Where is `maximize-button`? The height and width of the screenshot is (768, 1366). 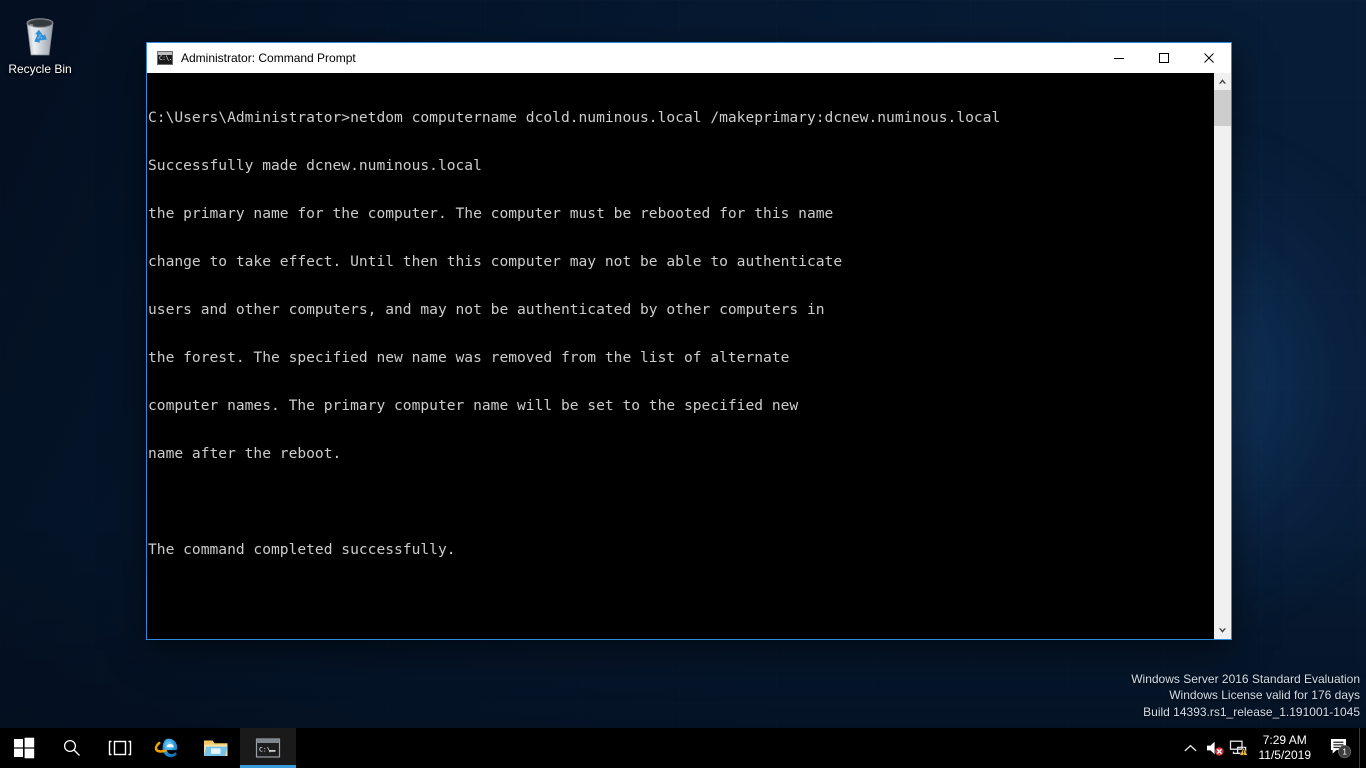
maximize-button is located at coordinates (1163, 58).